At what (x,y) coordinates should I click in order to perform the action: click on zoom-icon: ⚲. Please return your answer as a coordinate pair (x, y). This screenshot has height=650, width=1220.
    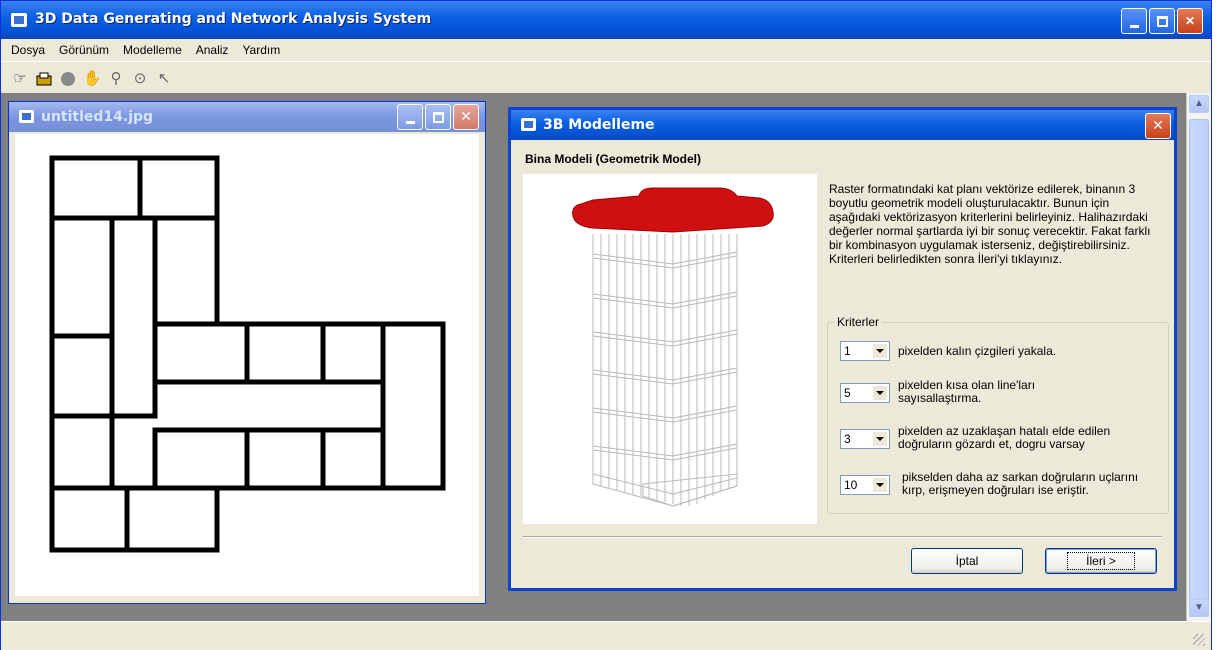
    Looking at the image, I should click on (116, 79).